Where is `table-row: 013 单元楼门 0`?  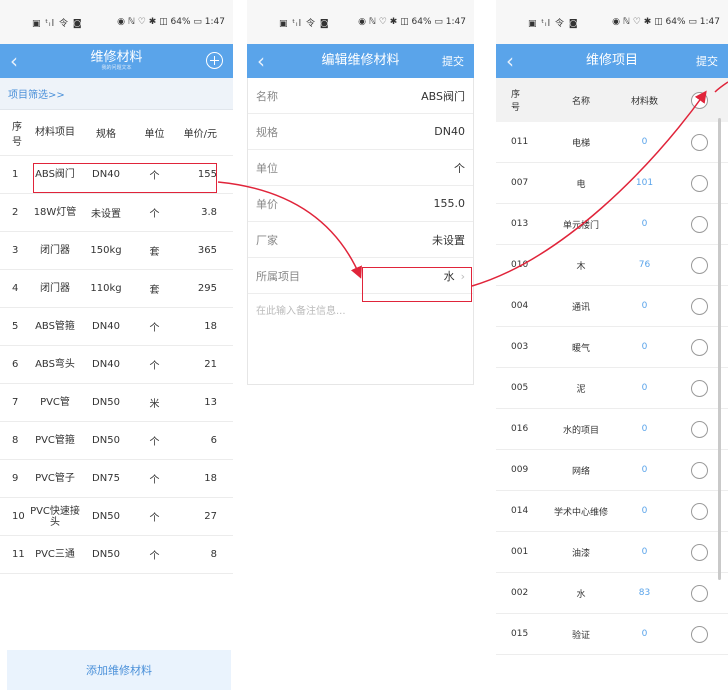
table-row: 013 单元楼门 0 is located at coordinates (612, 224).